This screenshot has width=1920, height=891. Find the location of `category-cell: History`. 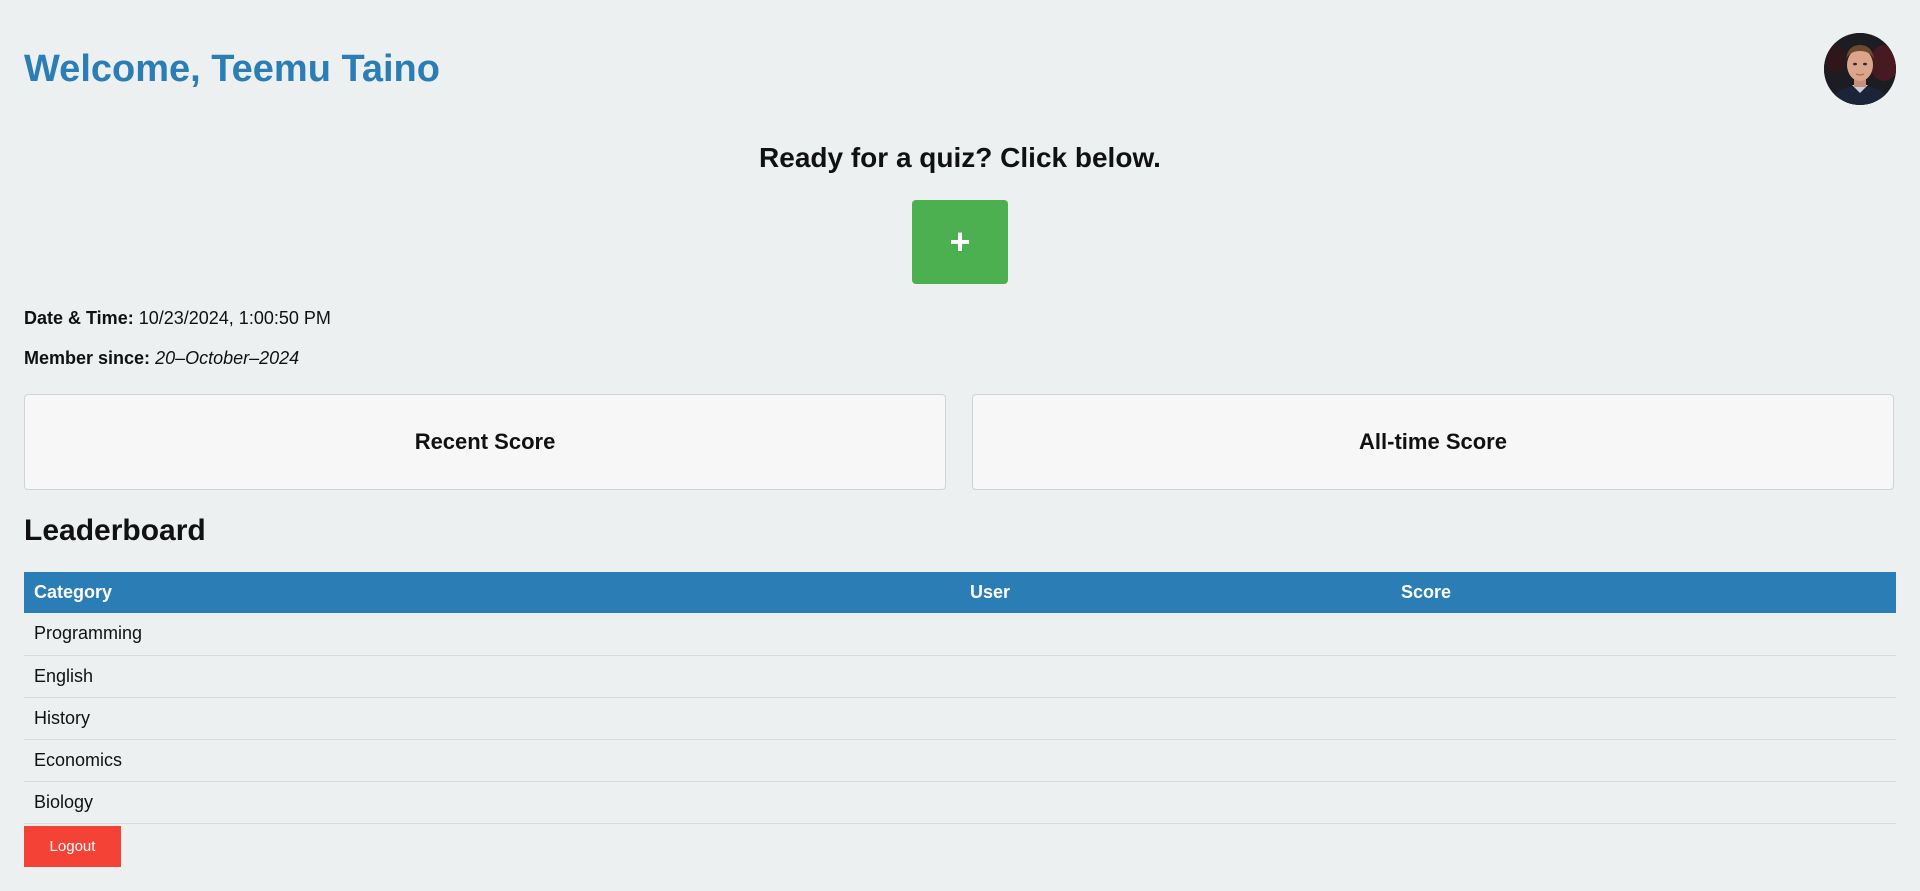

category-cell: History is located at coordinates (492, 718).